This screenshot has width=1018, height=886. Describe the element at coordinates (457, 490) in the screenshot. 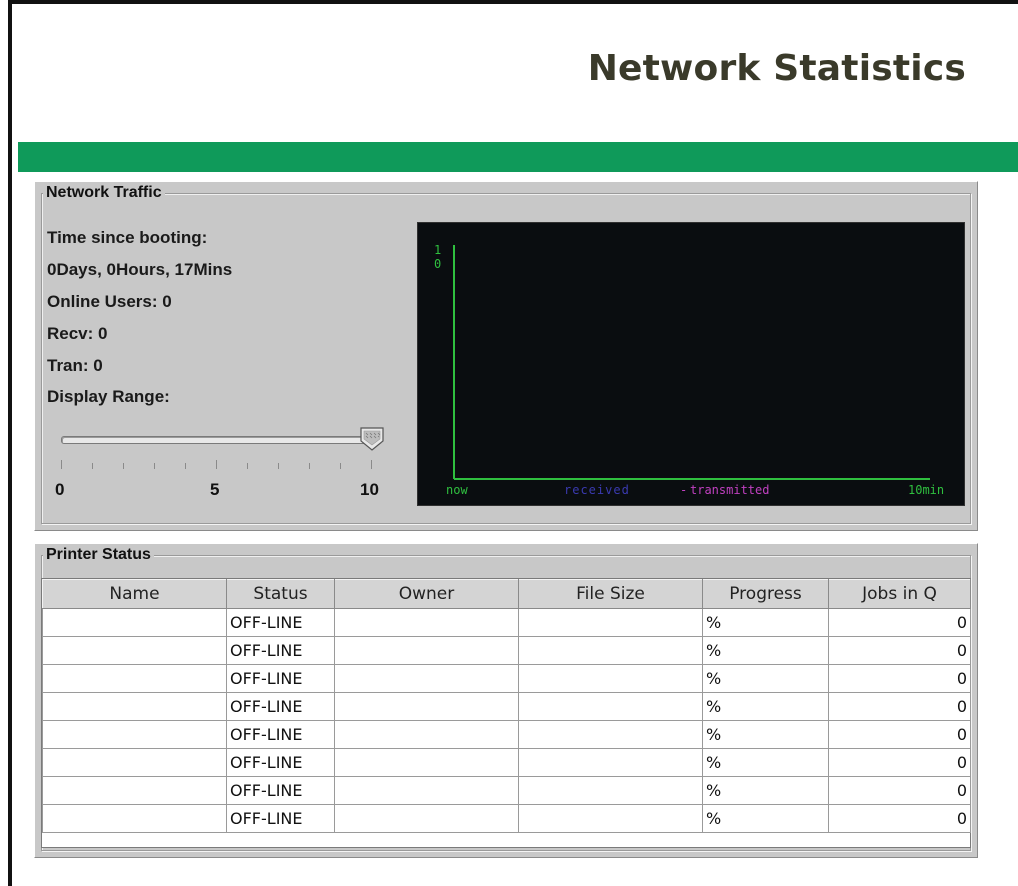

I see `graph-x-start-label: now` at that location.